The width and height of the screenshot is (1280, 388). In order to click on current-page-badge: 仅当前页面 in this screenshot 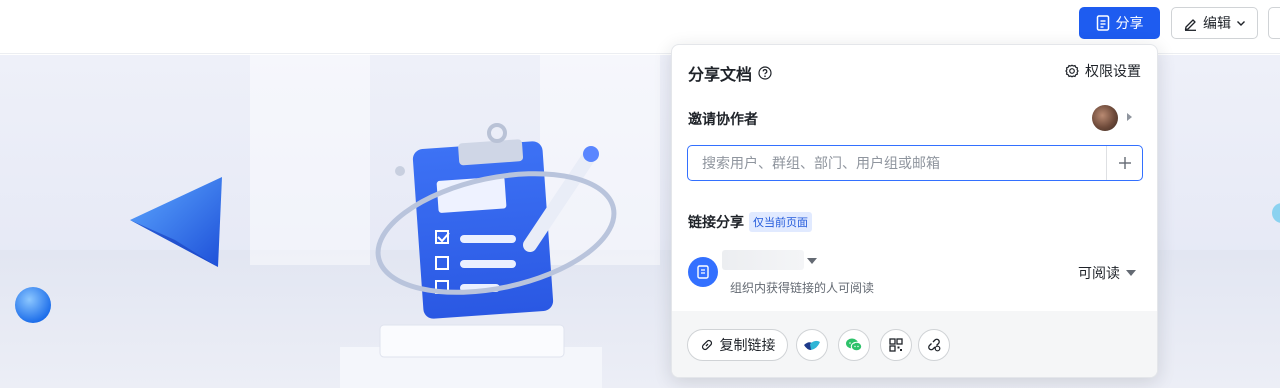, I will do `click(780, 222)`.